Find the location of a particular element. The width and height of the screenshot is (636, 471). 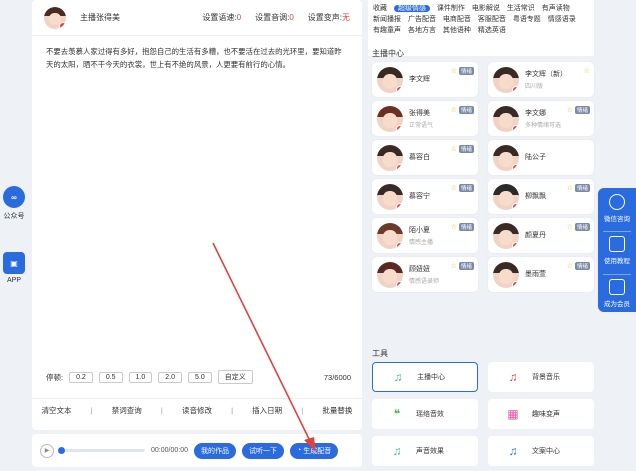

progress-knob is located at coordinates (61, 450).